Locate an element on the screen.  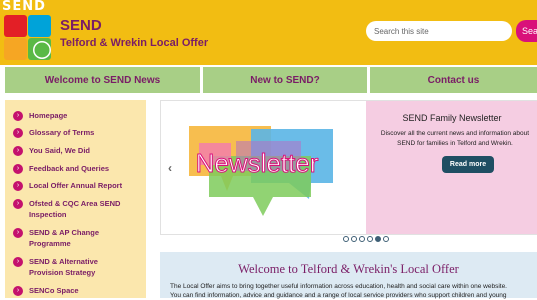
nav-item-new-to-send: New to SEND? is located at coordinates (285, 80).